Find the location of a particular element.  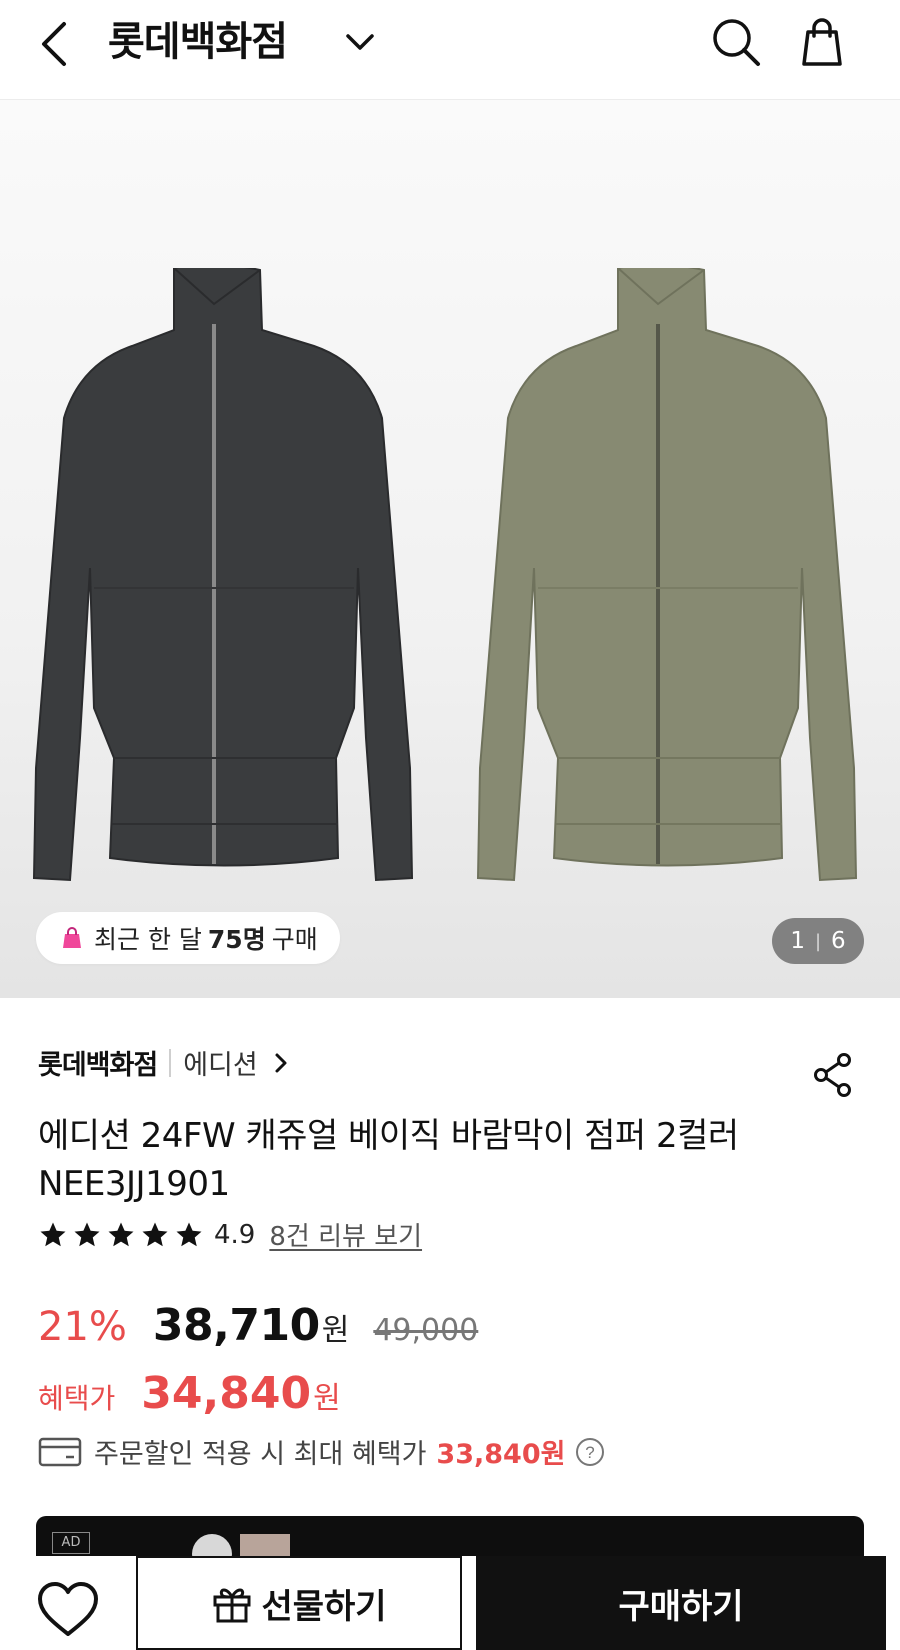

back-button is located at coordinates (54, 44).